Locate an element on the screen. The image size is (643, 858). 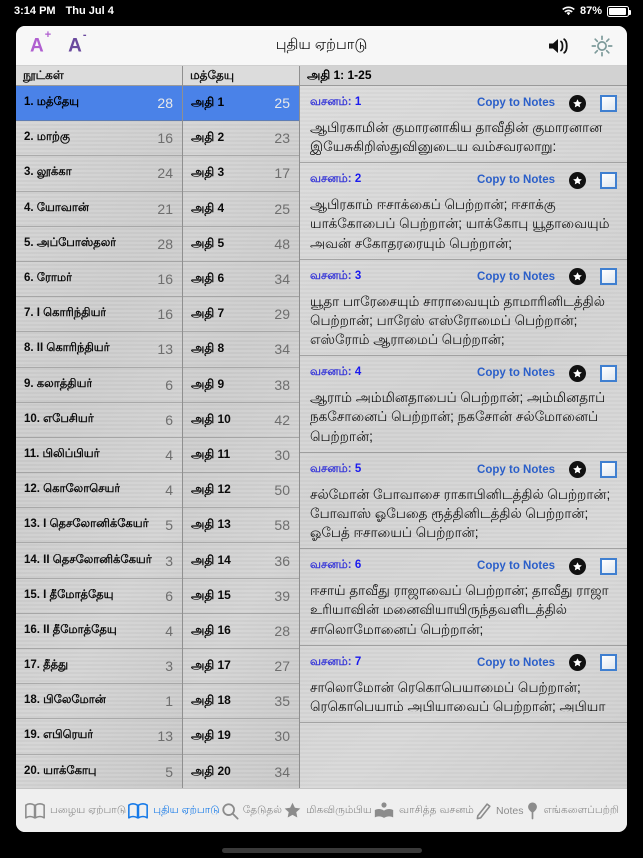
chapter-row-label: அதி 15 is located at coordinates (211, 594).